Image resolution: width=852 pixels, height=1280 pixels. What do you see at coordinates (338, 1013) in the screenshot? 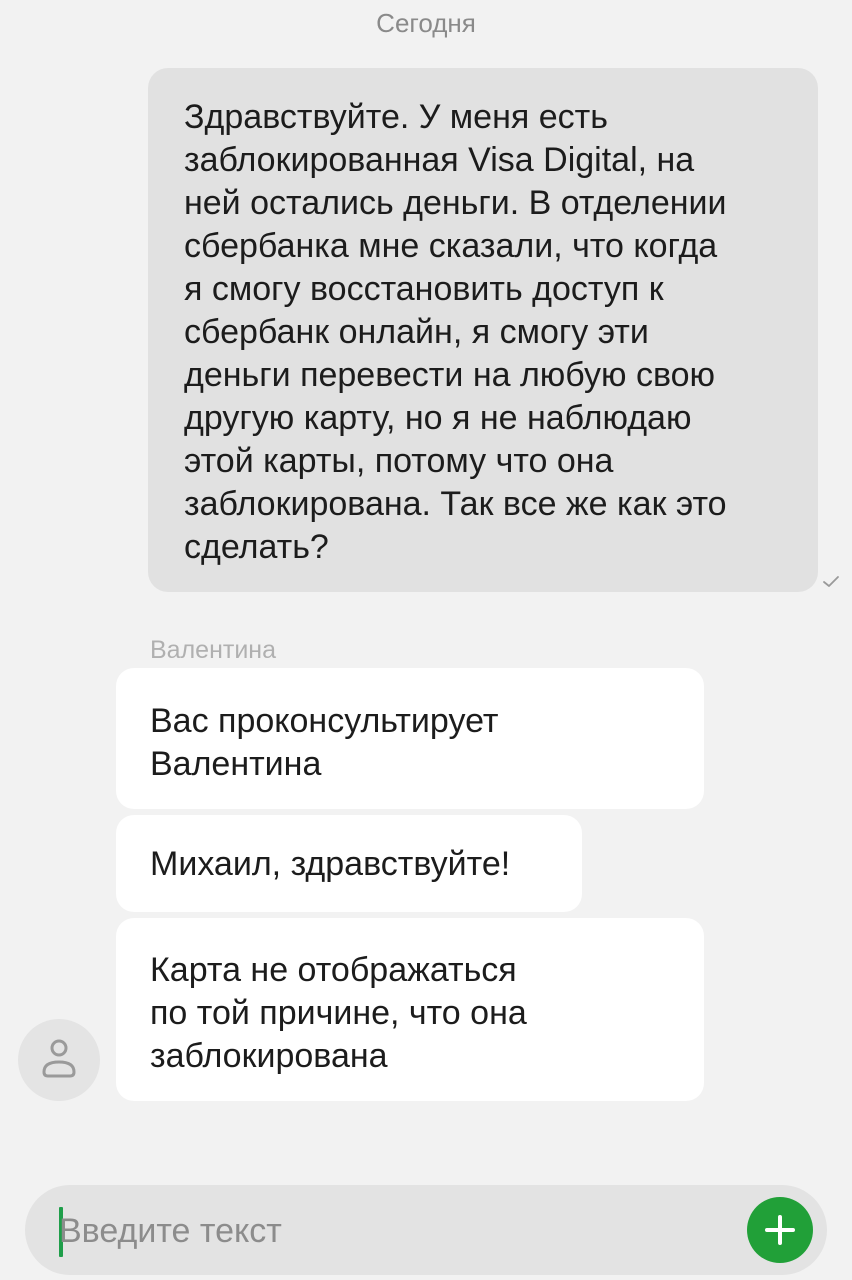
I see `message-line: по той причине, что она` at bounding box center [338, 1013].